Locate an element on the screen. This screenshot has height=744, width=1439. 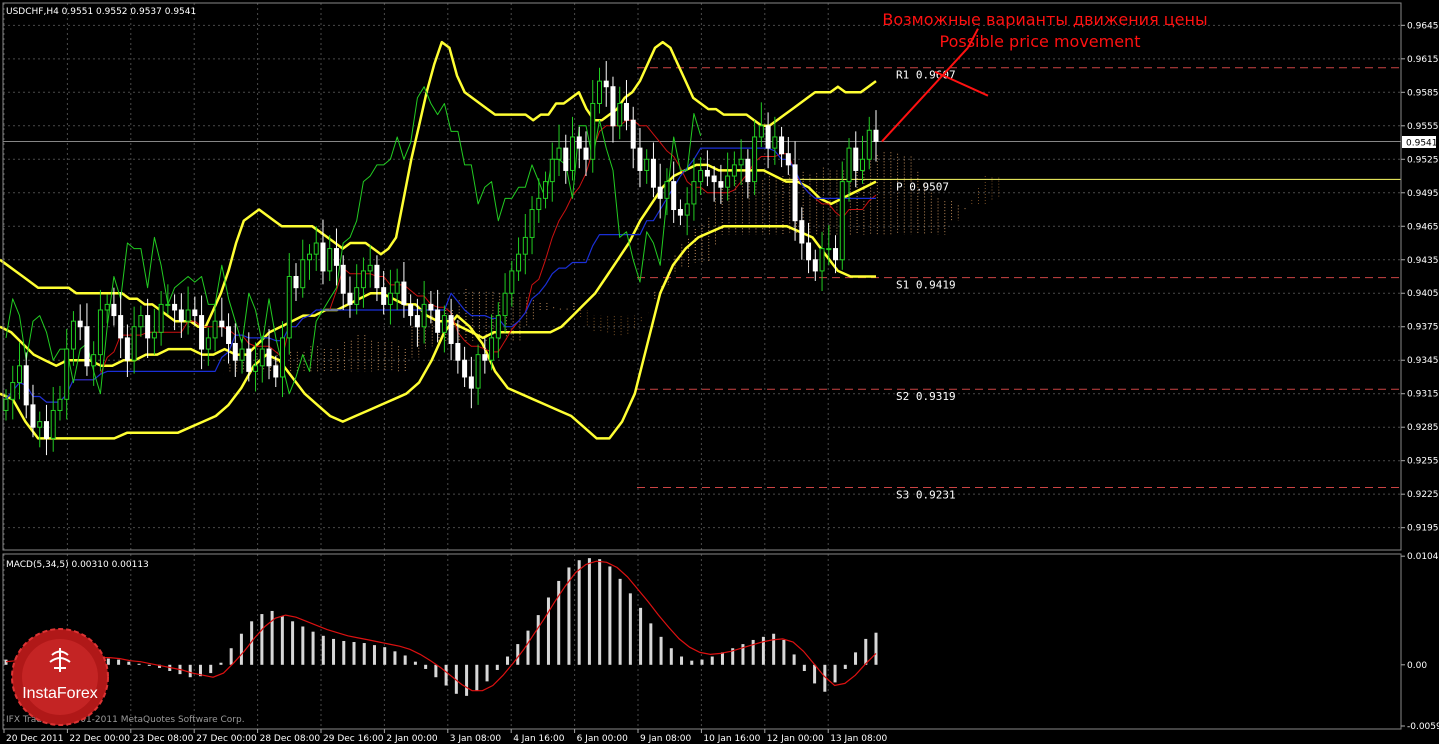
time-tick-label: 6 Jan 00:00 is located at coordinates (603, 739).